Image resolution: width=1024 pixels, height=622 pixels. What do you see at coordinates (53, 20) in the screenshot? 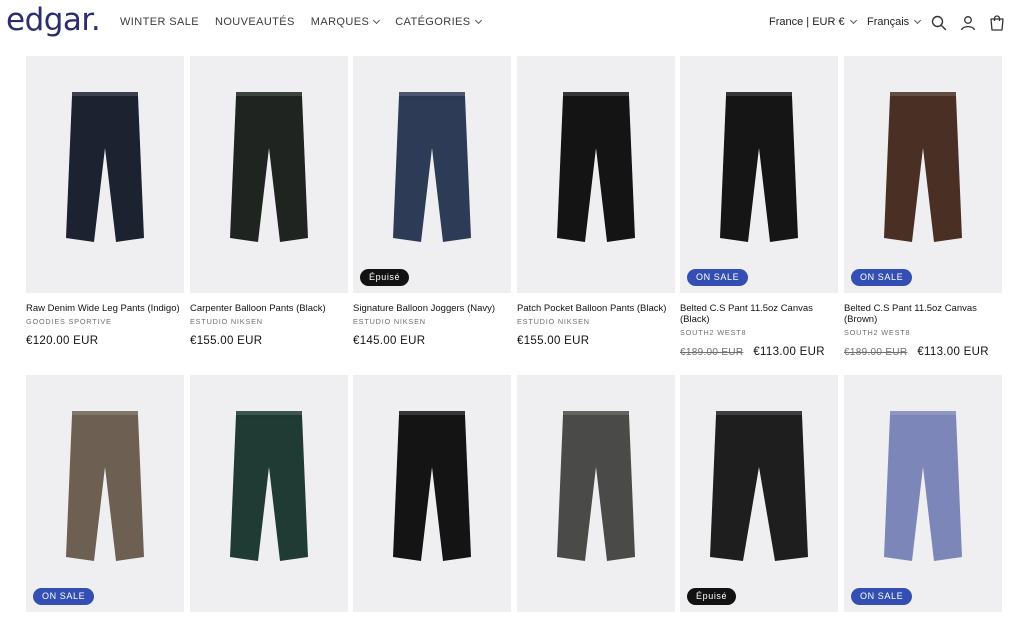
I see `logo: edgar.` at bounding box center [53, 20].